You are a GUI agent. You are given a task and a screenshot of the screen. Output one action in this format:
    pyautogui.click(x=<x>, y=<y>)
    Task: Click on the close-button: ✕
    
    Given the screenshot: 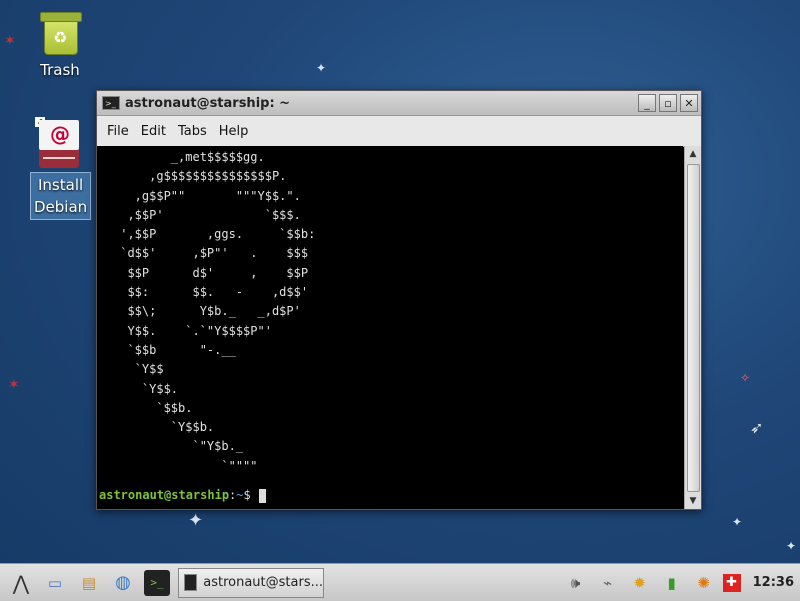 What is the action you would take?
    pyautogui.click(x=689, y=103)
    